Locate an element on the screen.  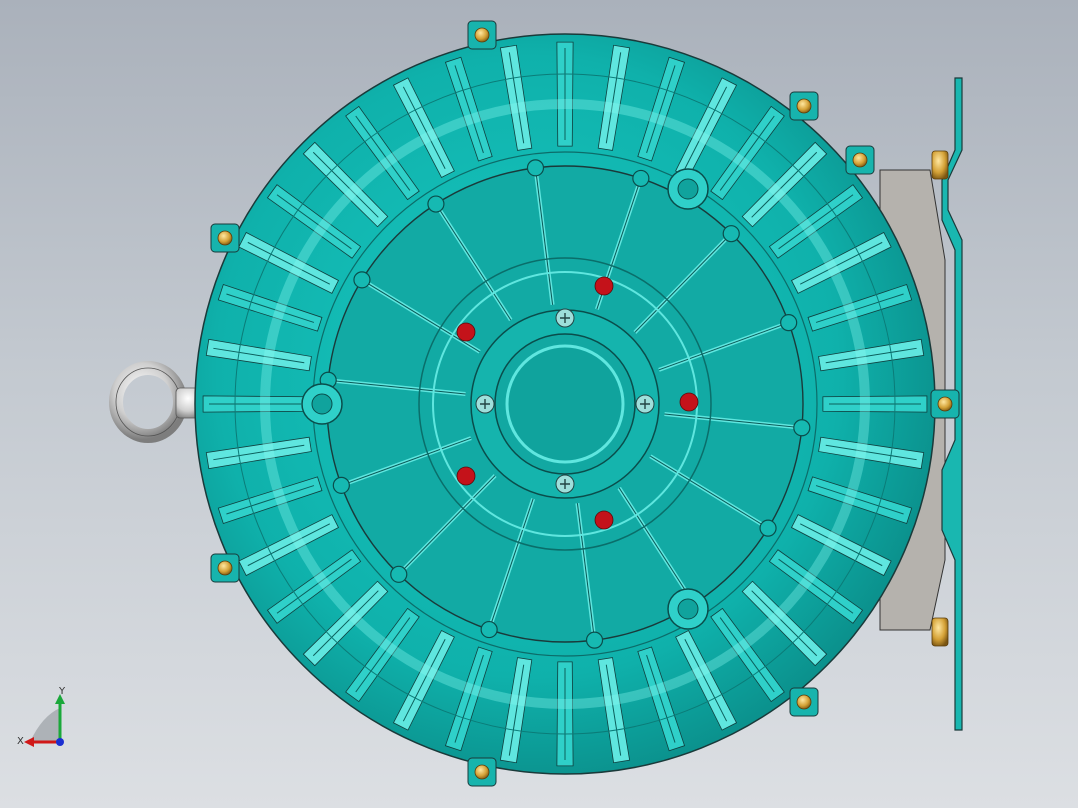
shaft-boss is located at coordinates (565, 404).